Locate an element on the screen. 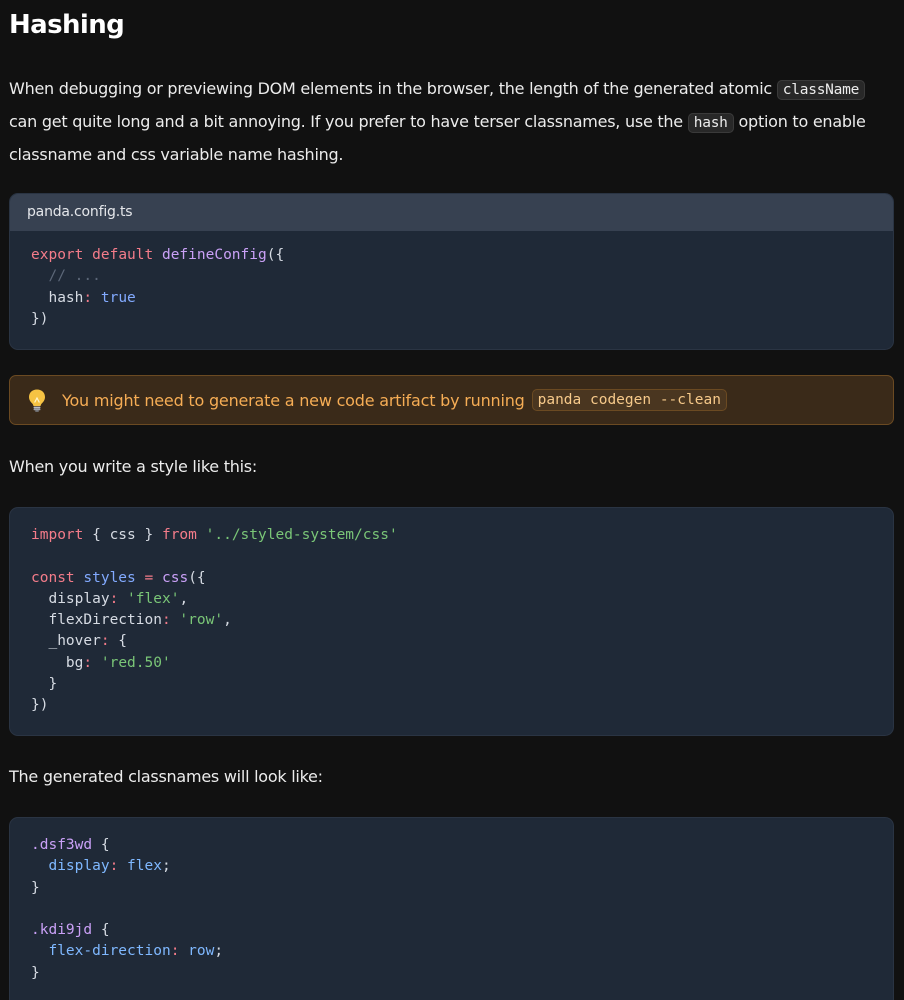 This screenshot has width=904, height=1000. page-title: Hashing is located at coordinates (67, 25).